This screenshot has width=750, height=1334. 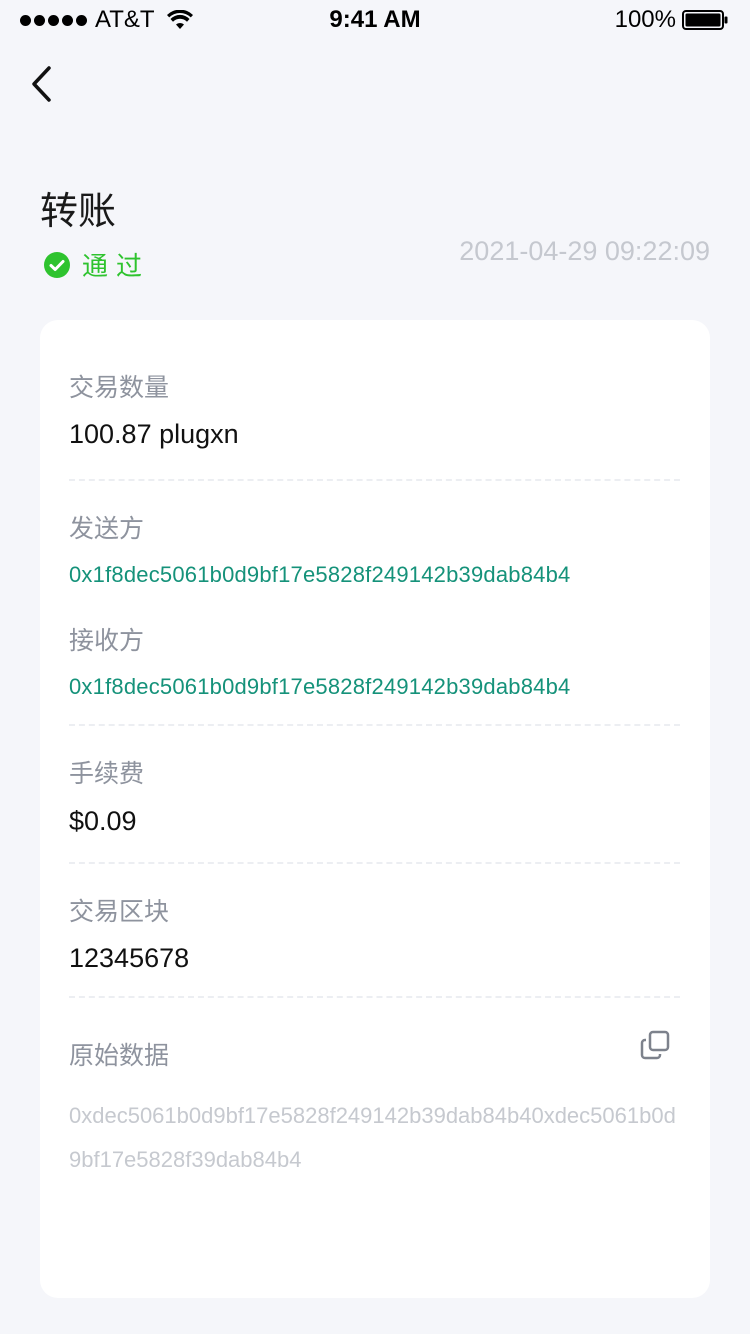 What do you see at coordinates (107, 641) in the screenshot?
I see `receiver-label: 接收方` at bounding box center [107, 641].